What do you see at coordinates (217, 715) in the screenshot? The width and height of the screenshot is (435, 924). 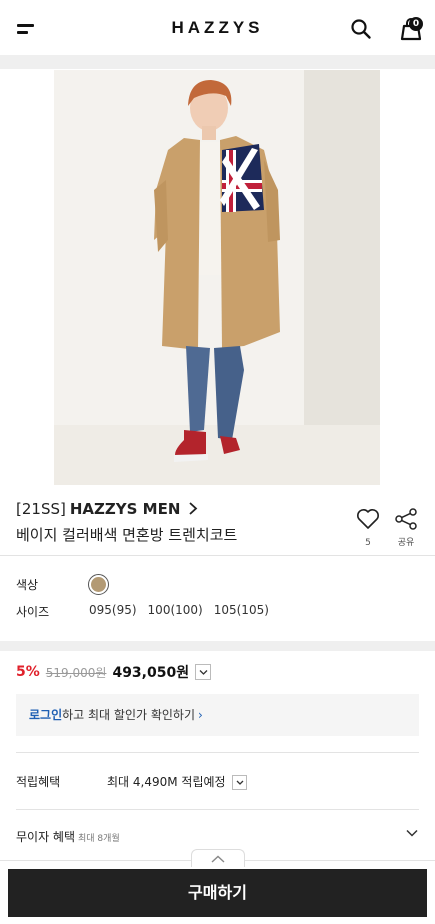 I see `login-notice: 로그인하고 최대 할인가 확인하기 ›` at bounding box center [217, 715].